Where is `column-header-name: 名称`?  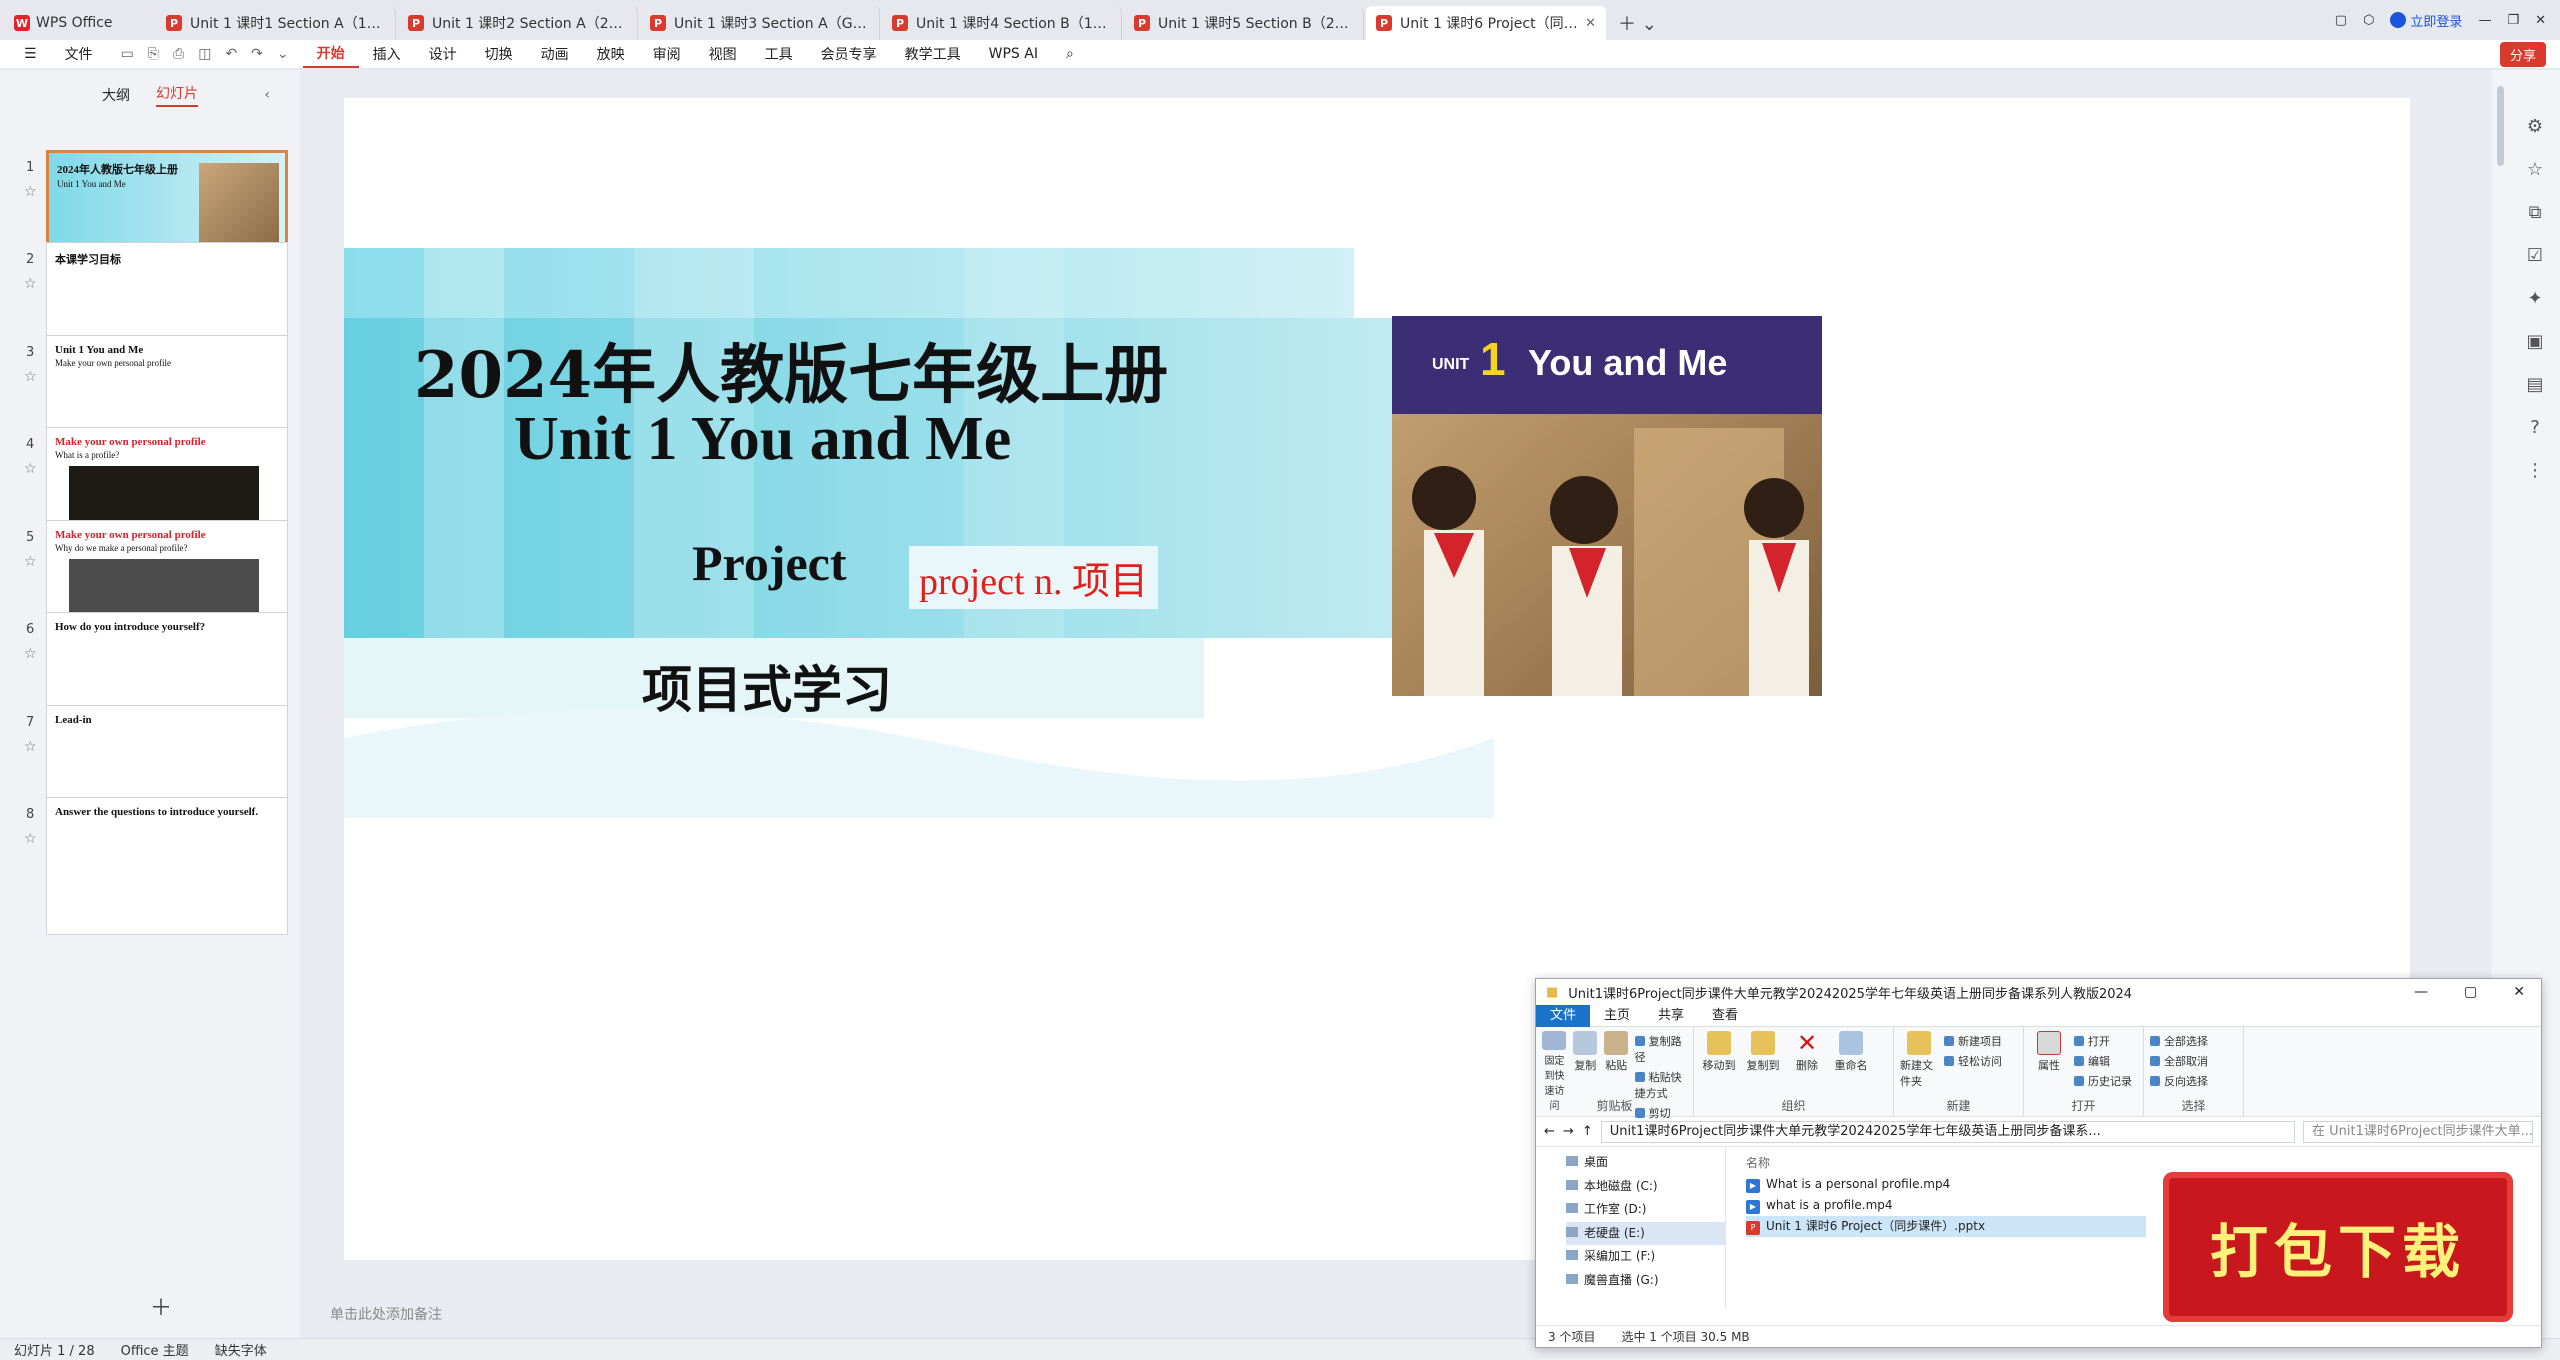 column-header-name: 名称 is located at coordinates (2143, 1163).